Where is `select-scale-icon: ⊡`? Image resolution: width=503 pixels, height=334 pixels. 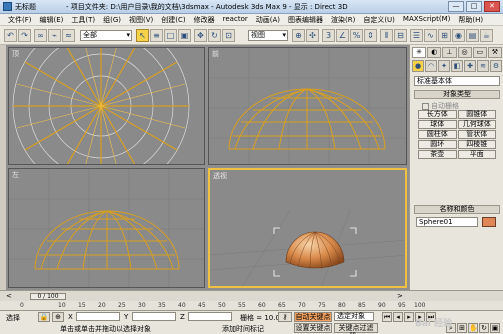
select-scale-icon: ⊡ is located at coordinates (228, 35).